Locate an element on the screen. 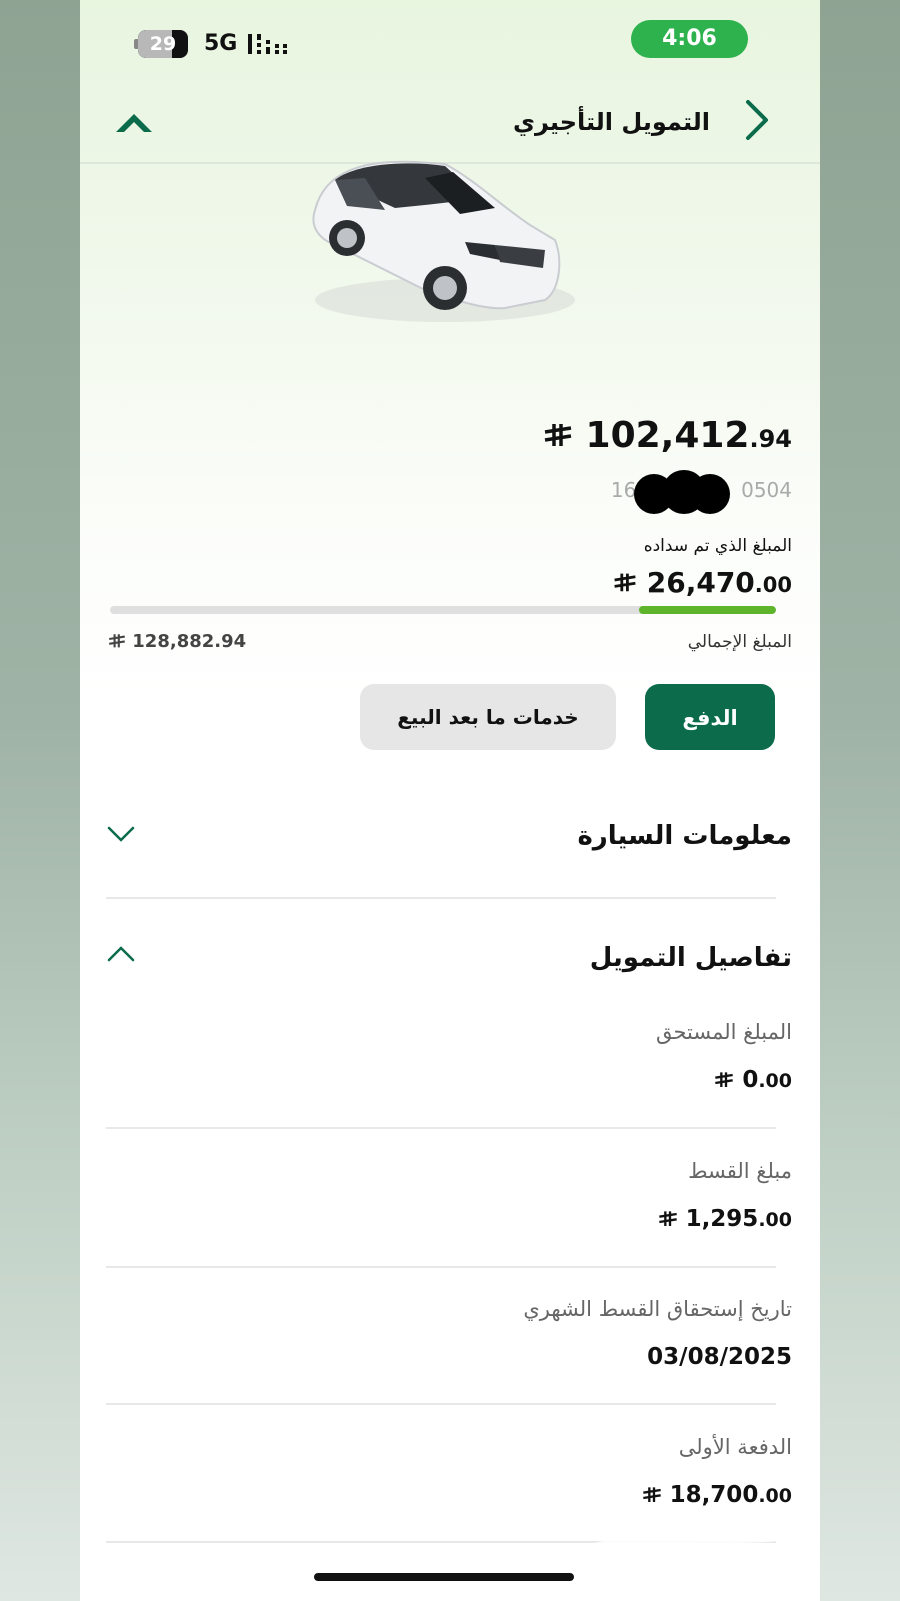 The width and height of the screenshot is (900, 1601). total-amount-value: 128,882.94 is located at coordinates (189, 641).